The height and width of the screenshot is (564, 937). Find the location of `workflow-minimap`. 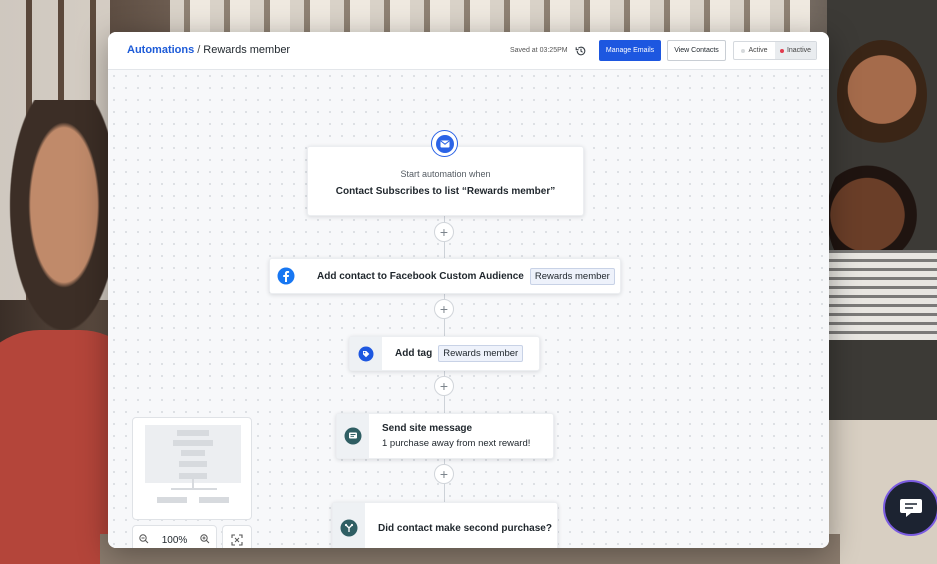

workflow-minimap is located at coordinates (192, 468).